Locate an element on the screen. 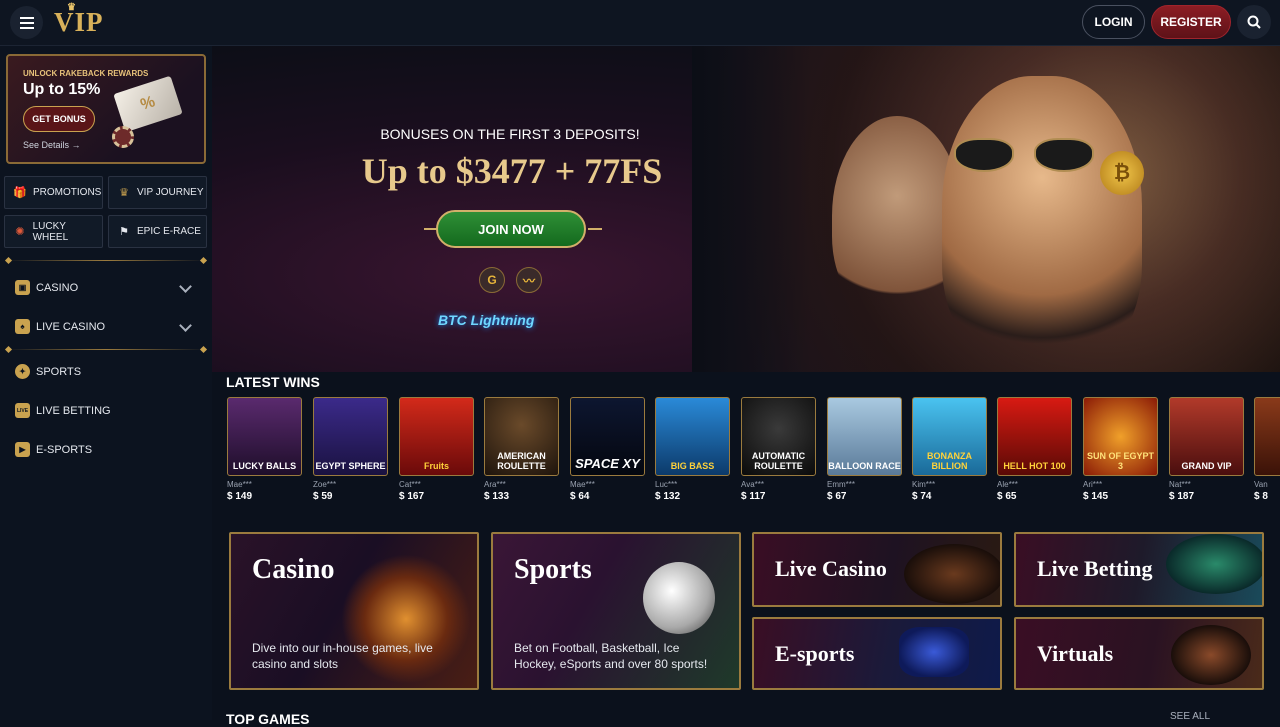 The width and height of the screenshot is (1280, 727). play-icon: ▶ is located at coordinates (22, 449).